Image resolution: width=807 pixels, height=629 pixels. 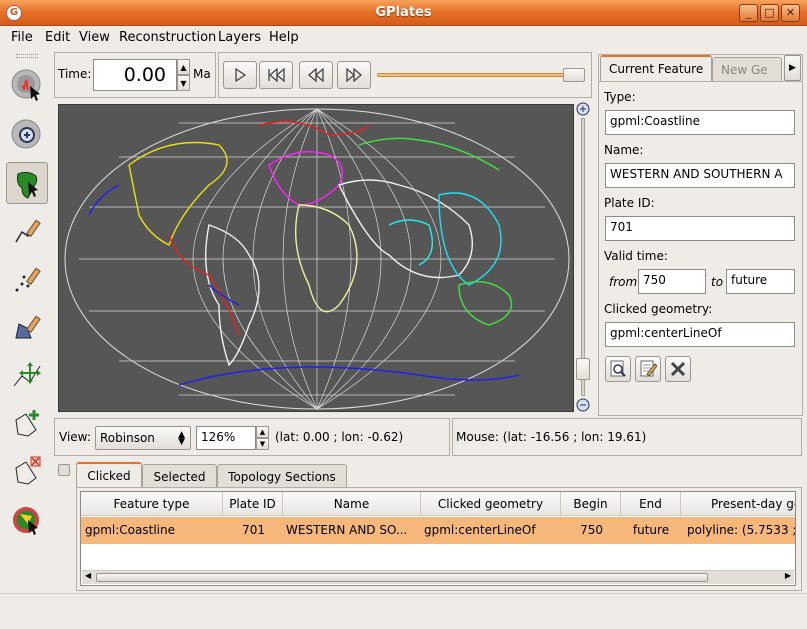 What do you see at coordinates (748, 13) in the screenshot?
I see `minimize-button: _` at bounding box center [748, 13].